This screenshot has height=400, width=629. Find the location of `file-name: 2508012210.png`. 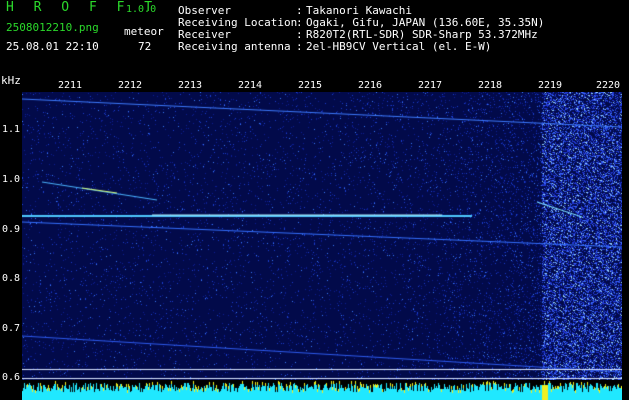

file-name: 2508012210.png is located at coordinates (52, 27).